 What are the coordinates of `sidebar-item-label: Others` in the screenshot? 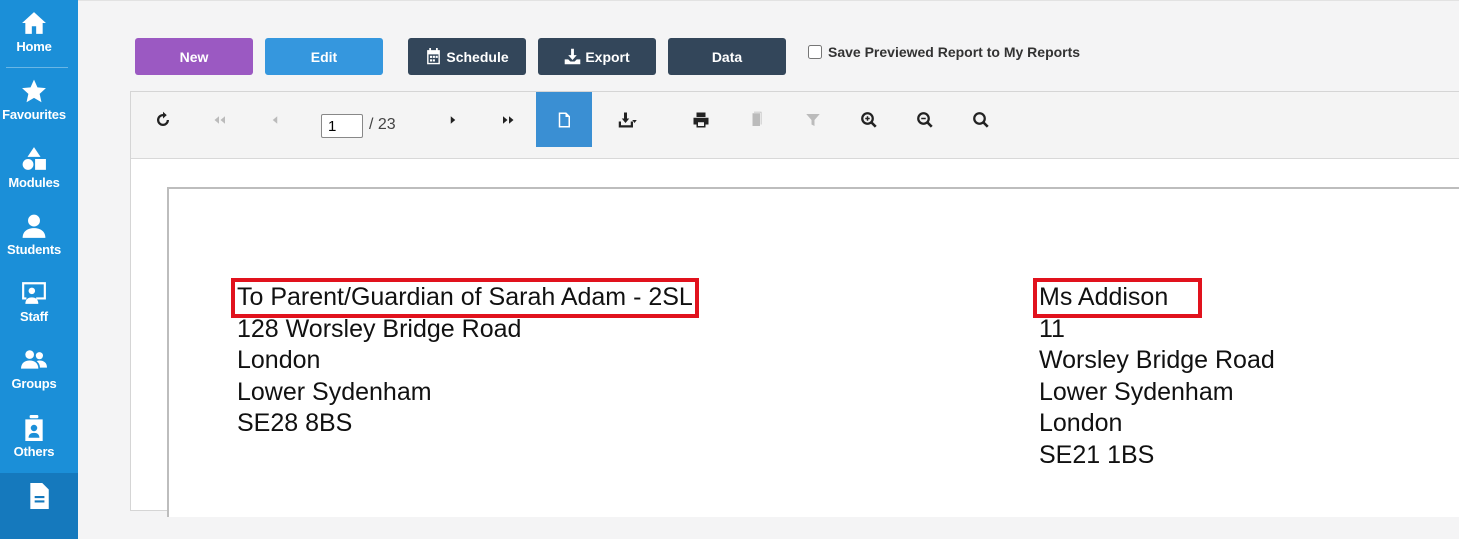 It's located at (34, 451).